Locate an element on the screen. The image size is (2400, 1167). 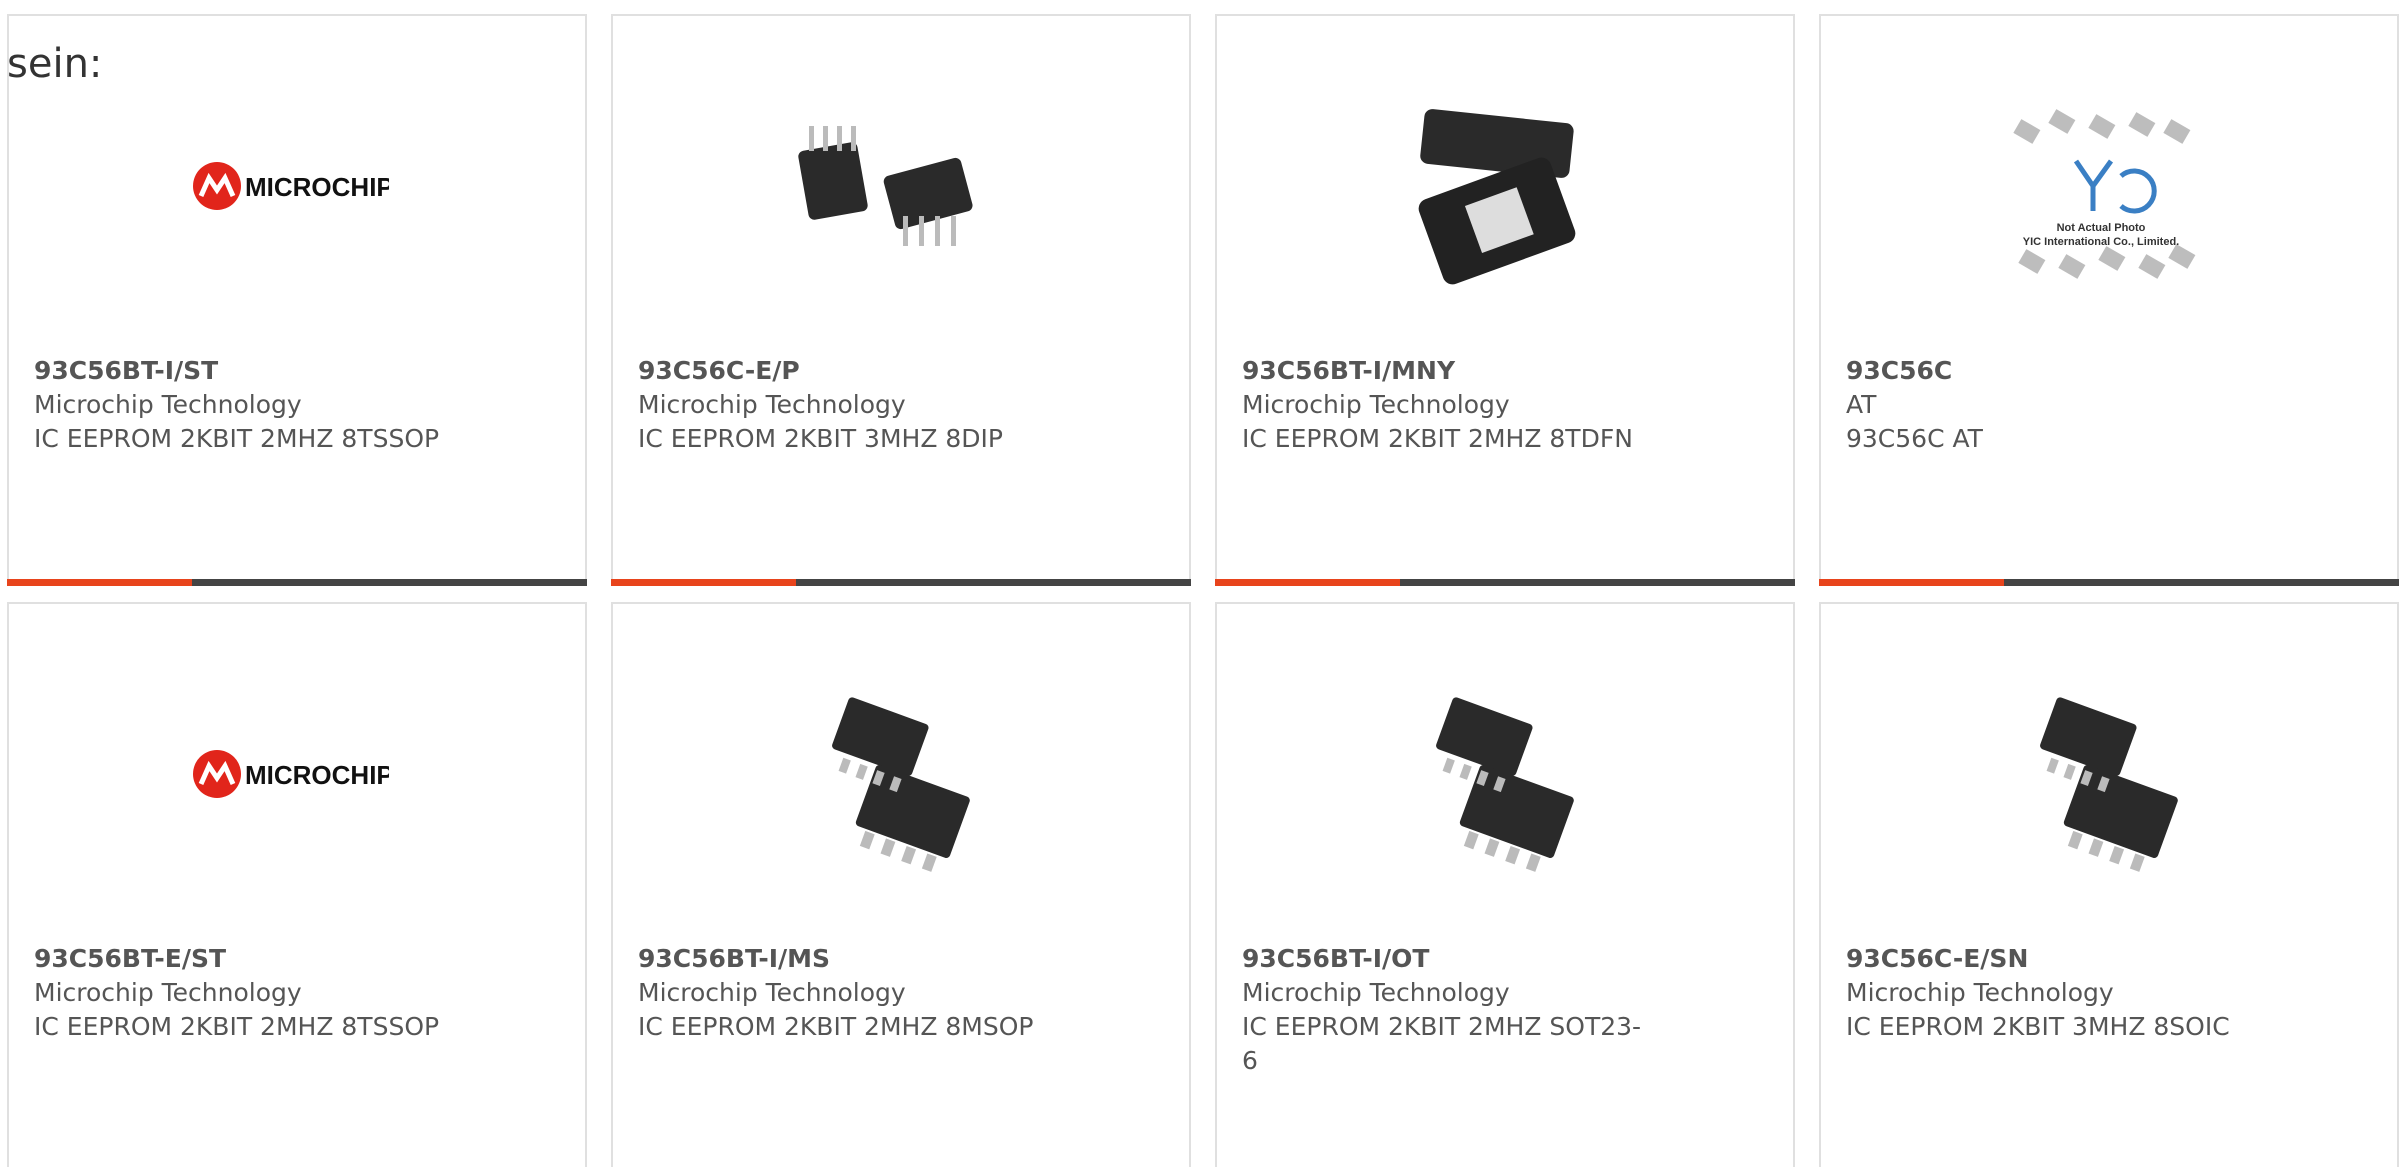
product-part-number: 93C56BT-I/MNY is located at coordinates (1467, 371).